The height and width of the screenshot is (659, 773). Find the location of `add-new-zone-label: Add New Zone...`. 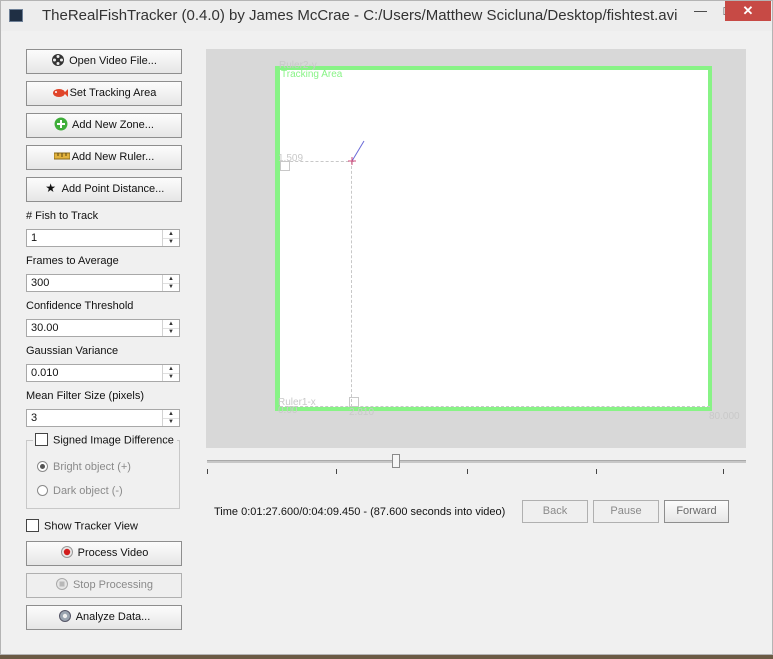

add-new-zone-label: Add New Zone... is located at coordinates (113, 125).